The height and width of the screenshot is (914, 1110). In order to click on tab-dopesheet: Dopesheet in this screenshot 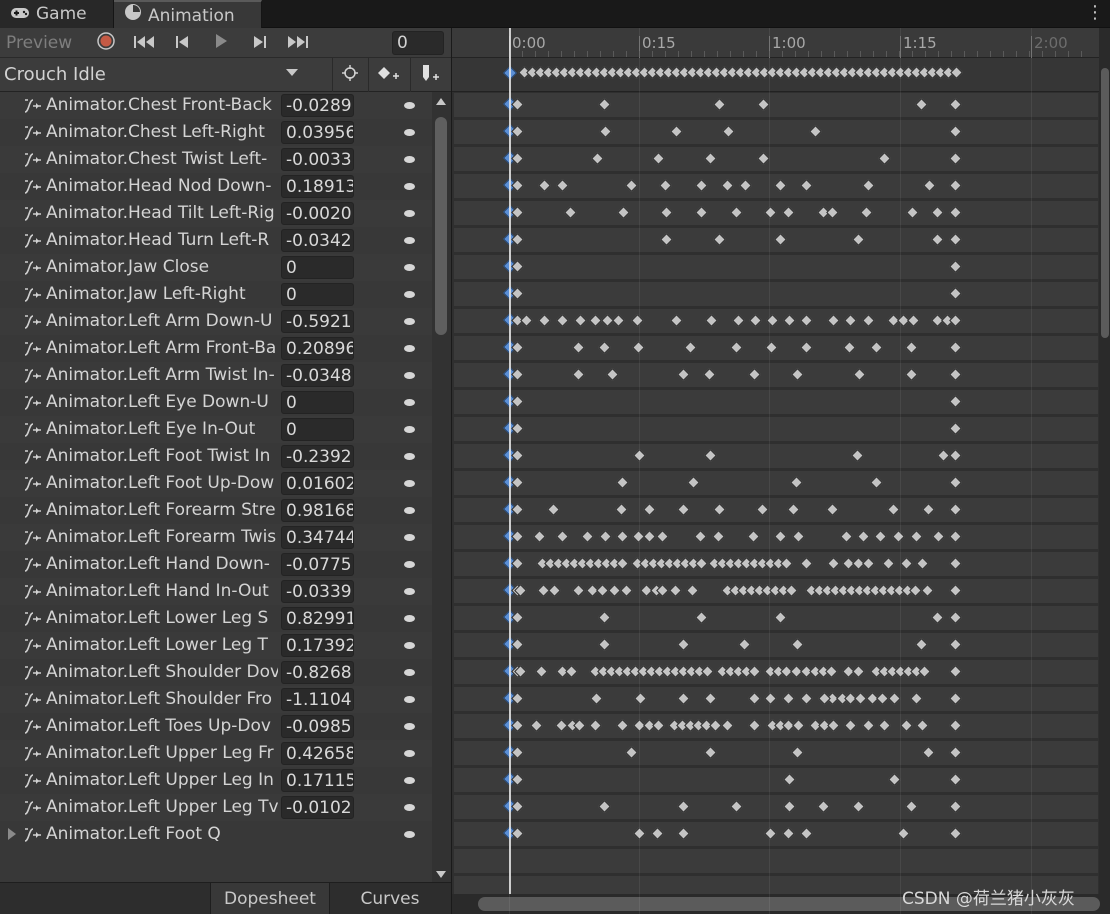, I will do `click(270, 898)`.